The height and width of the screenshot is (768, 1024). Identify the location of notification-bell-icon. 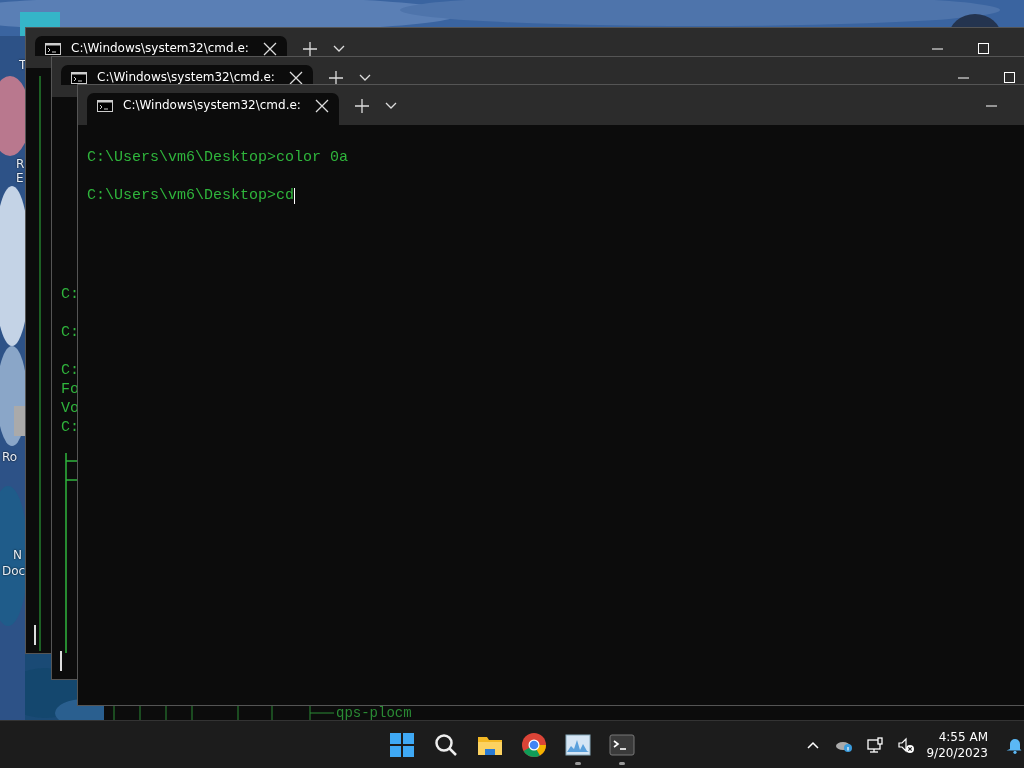
(1014, 746).